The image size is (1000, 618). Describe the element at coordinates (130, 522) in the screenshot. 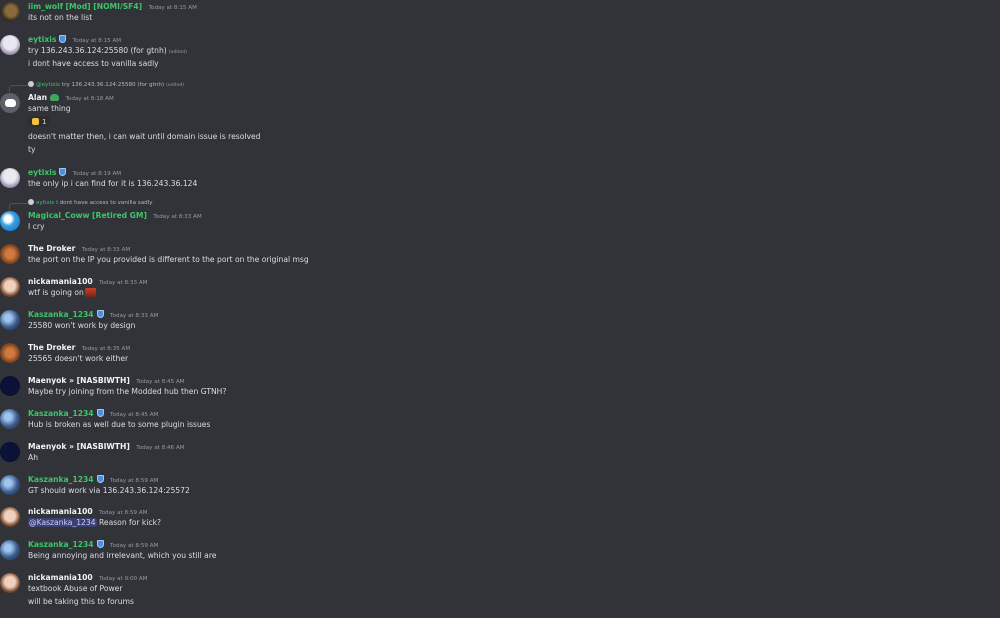

I see `message-line: Reason for kick?` at that location.